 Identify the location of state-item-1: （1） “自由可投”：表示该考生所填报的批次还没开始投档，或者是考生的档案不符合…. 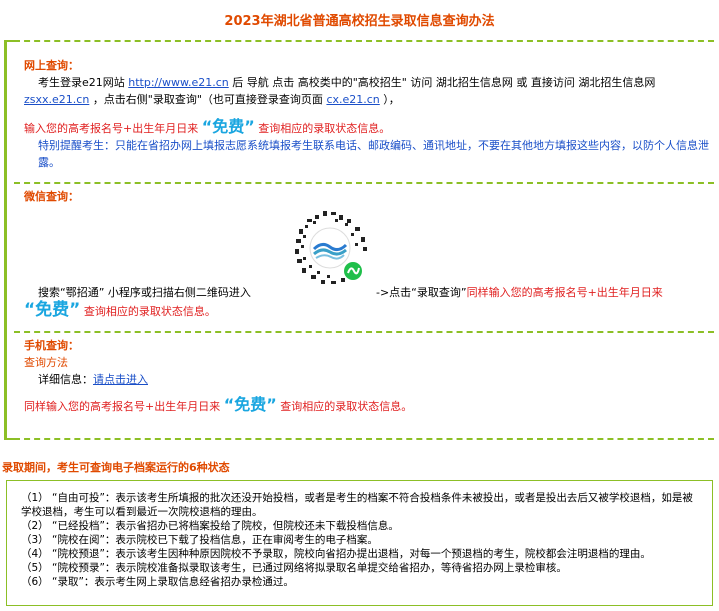
(357, 505).